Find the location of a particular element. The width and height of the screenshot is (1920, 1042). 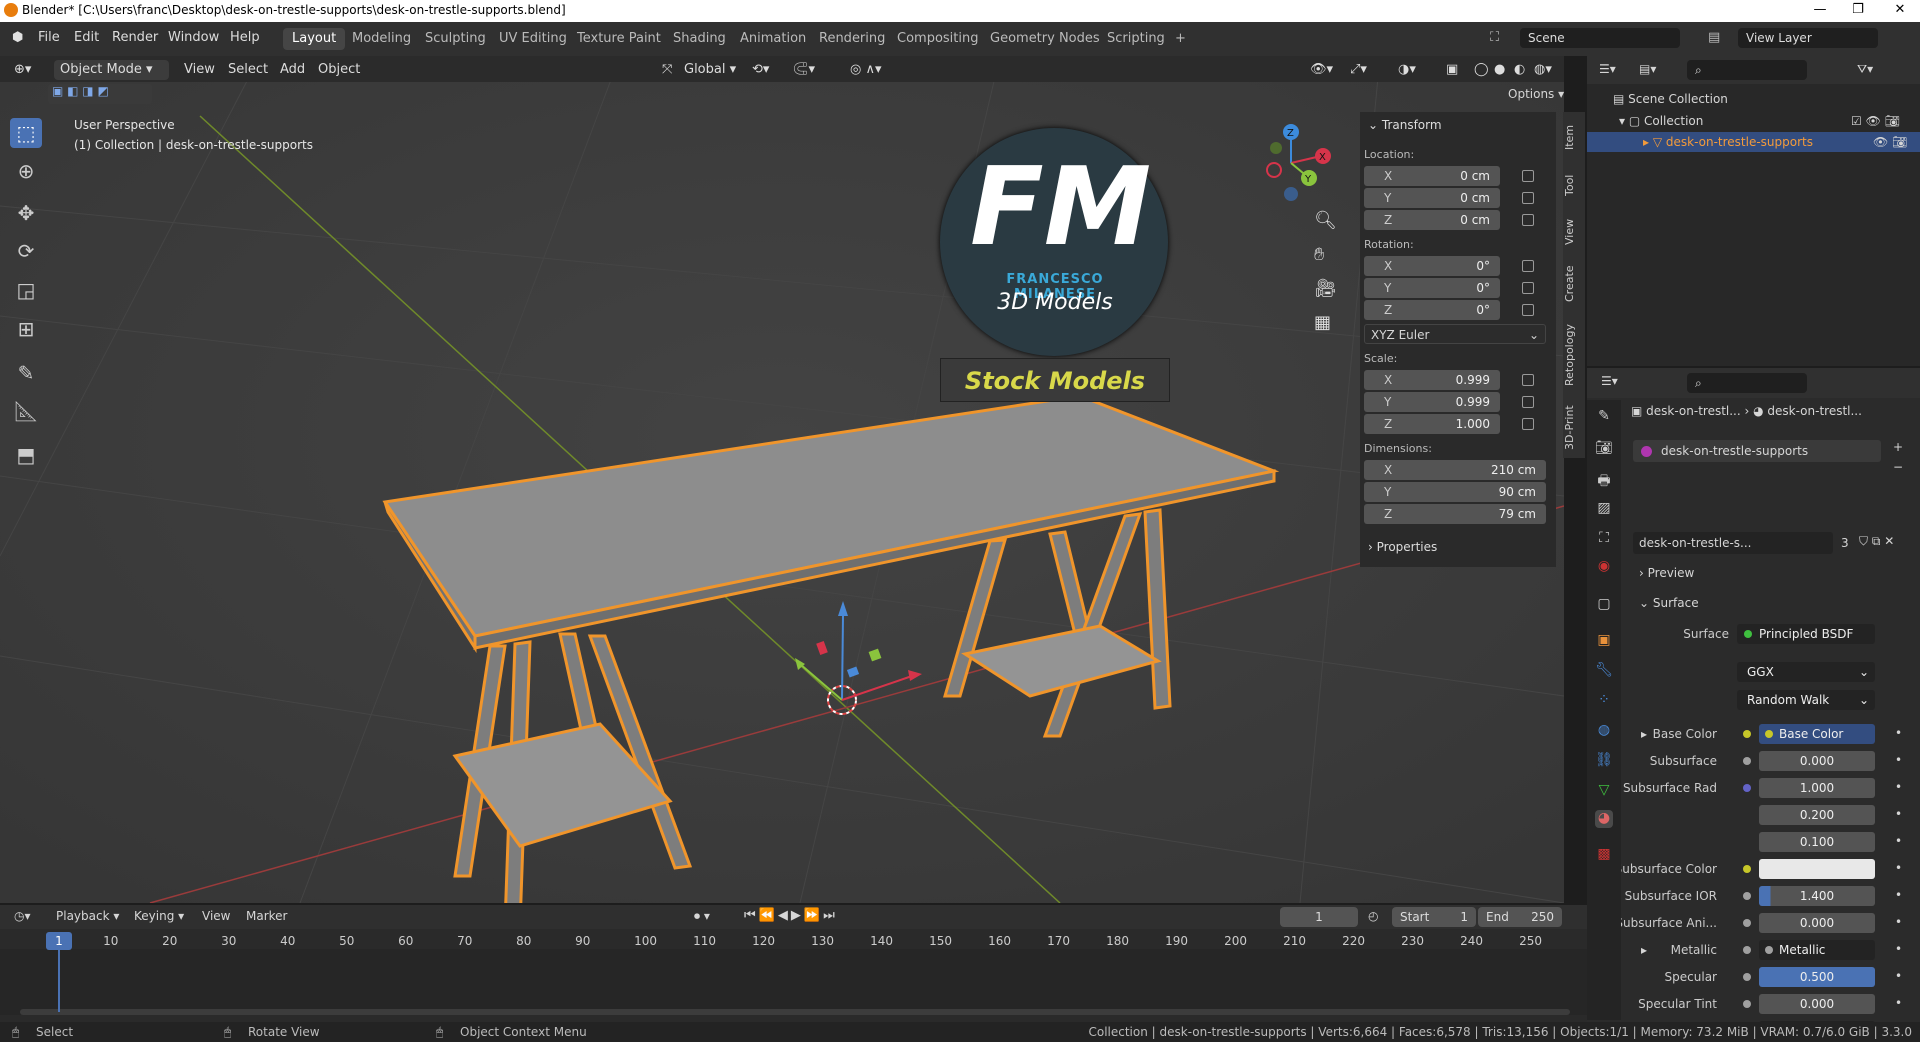

surface-panel-header: ⌄ Surface is located at coordinates (1669, 603).